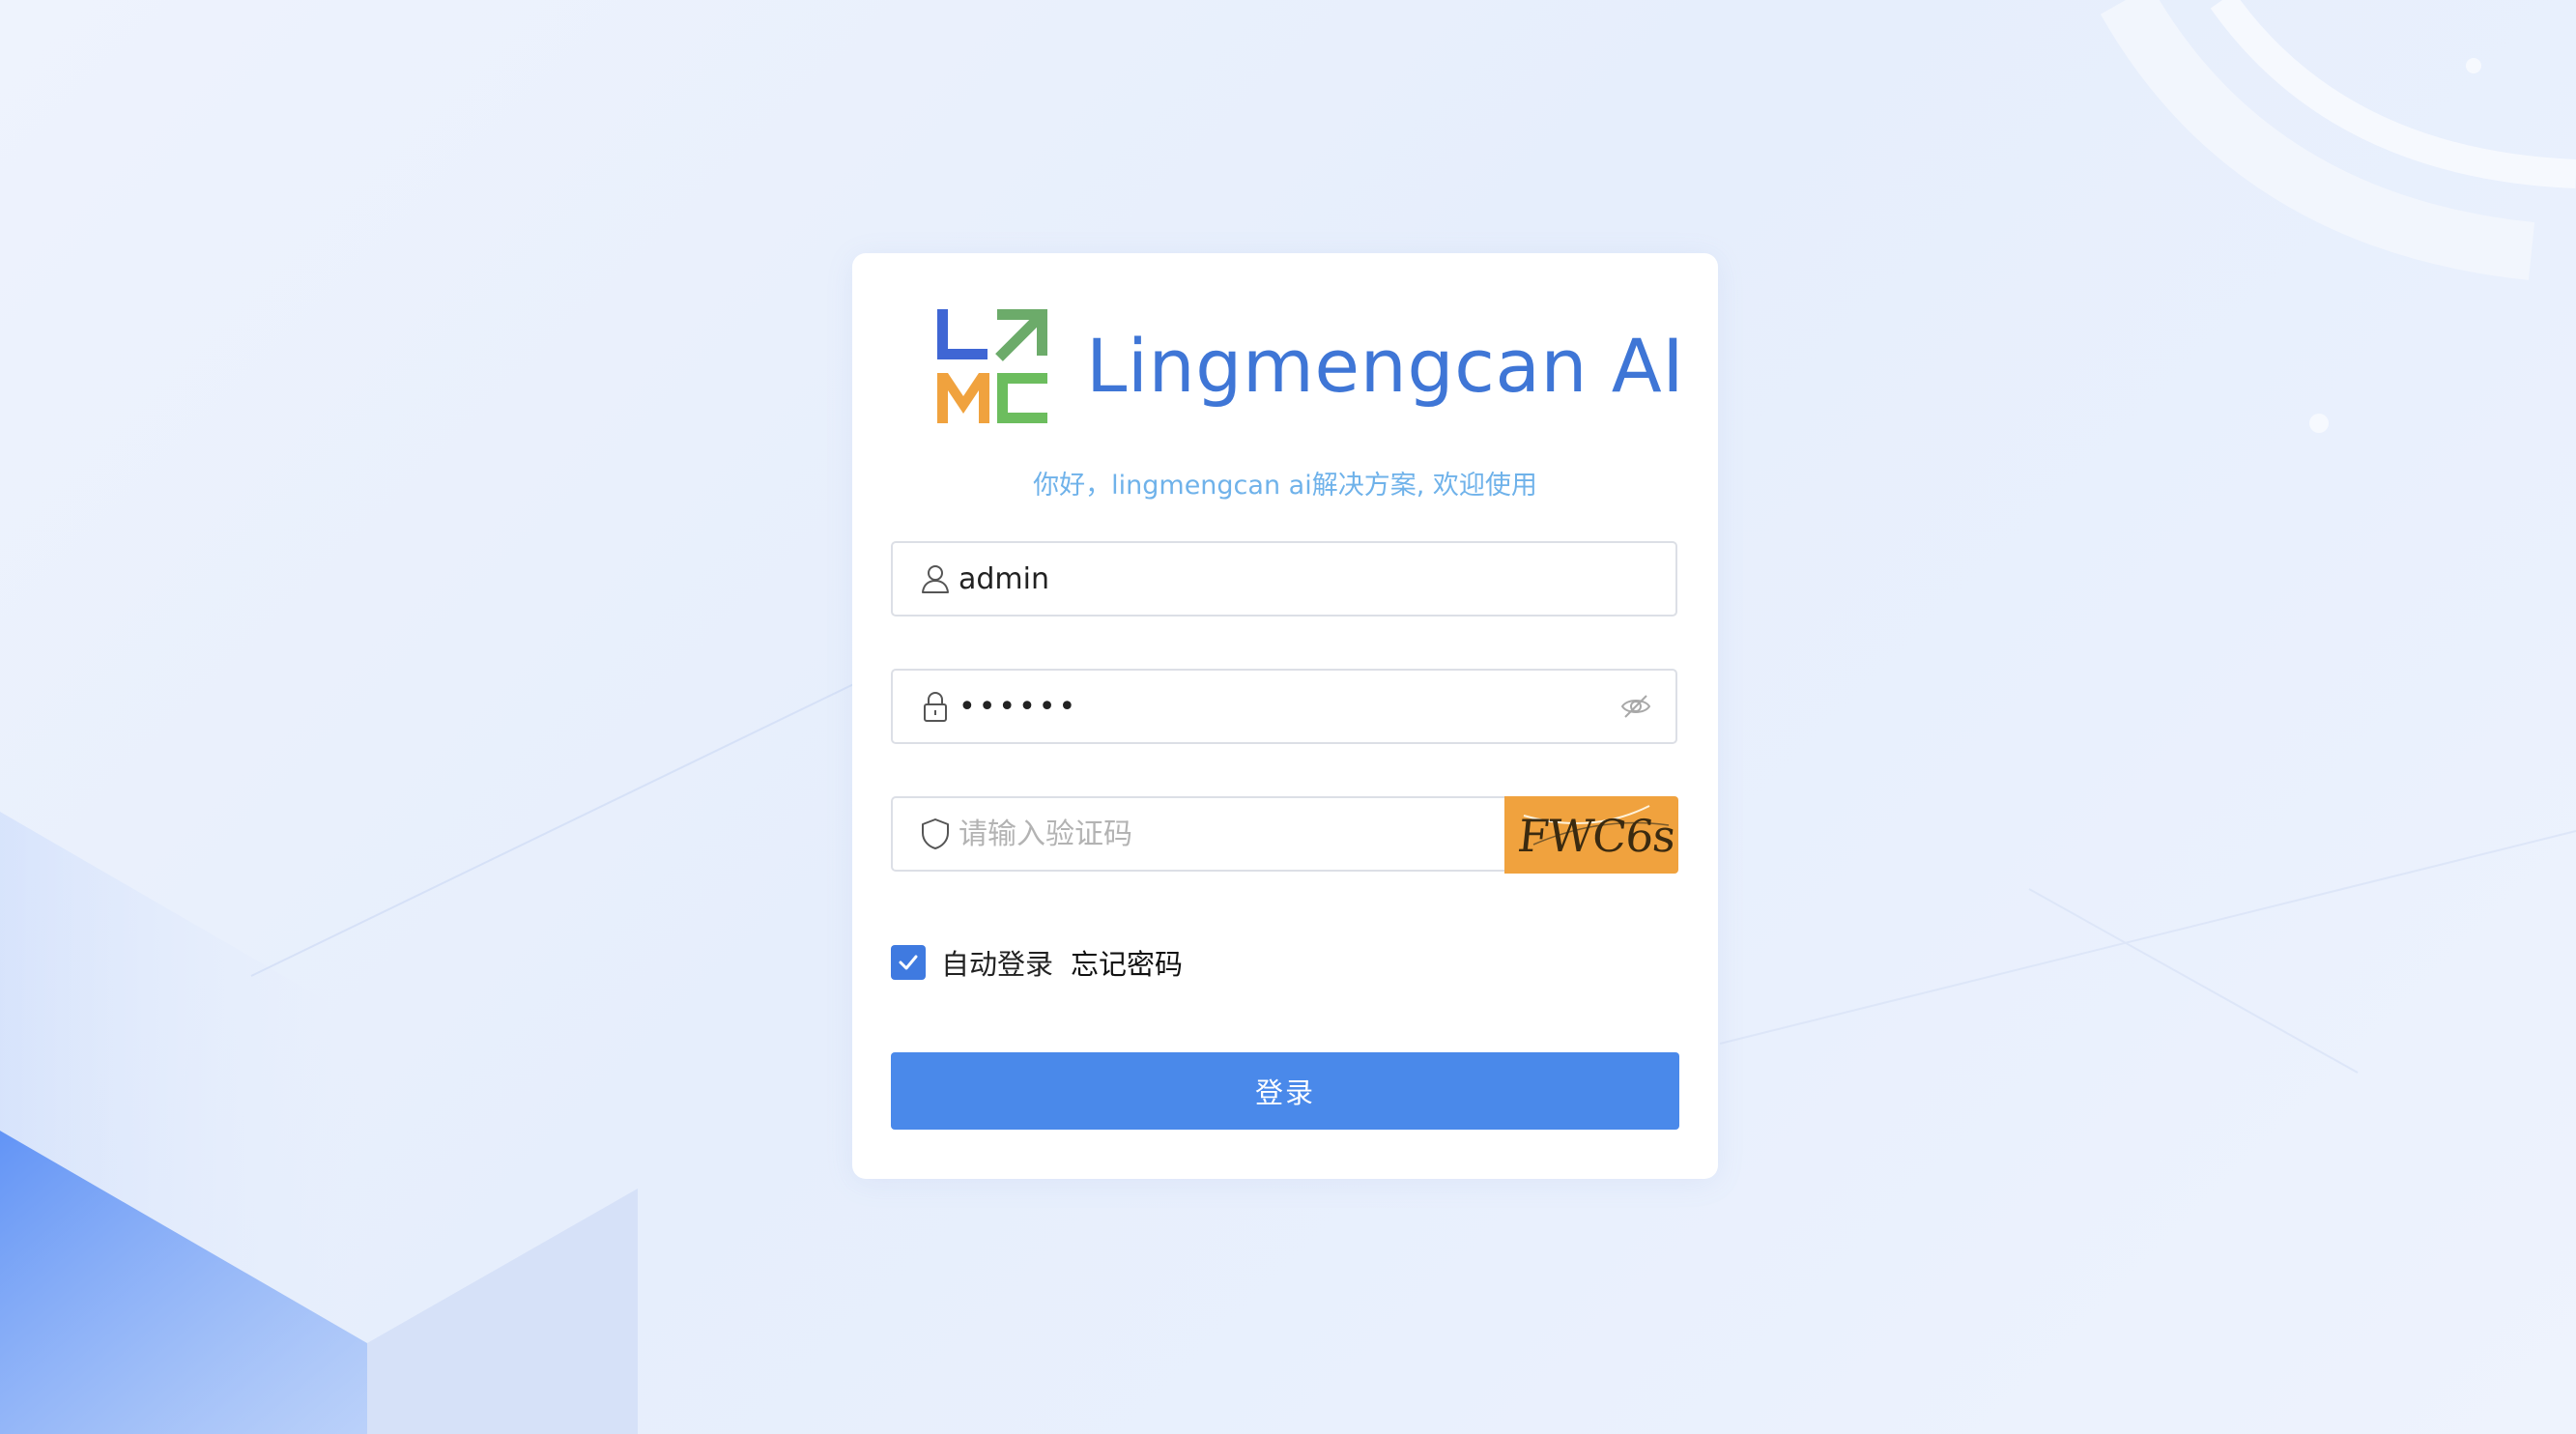  I want to click on check-icon, so click(909, 962).